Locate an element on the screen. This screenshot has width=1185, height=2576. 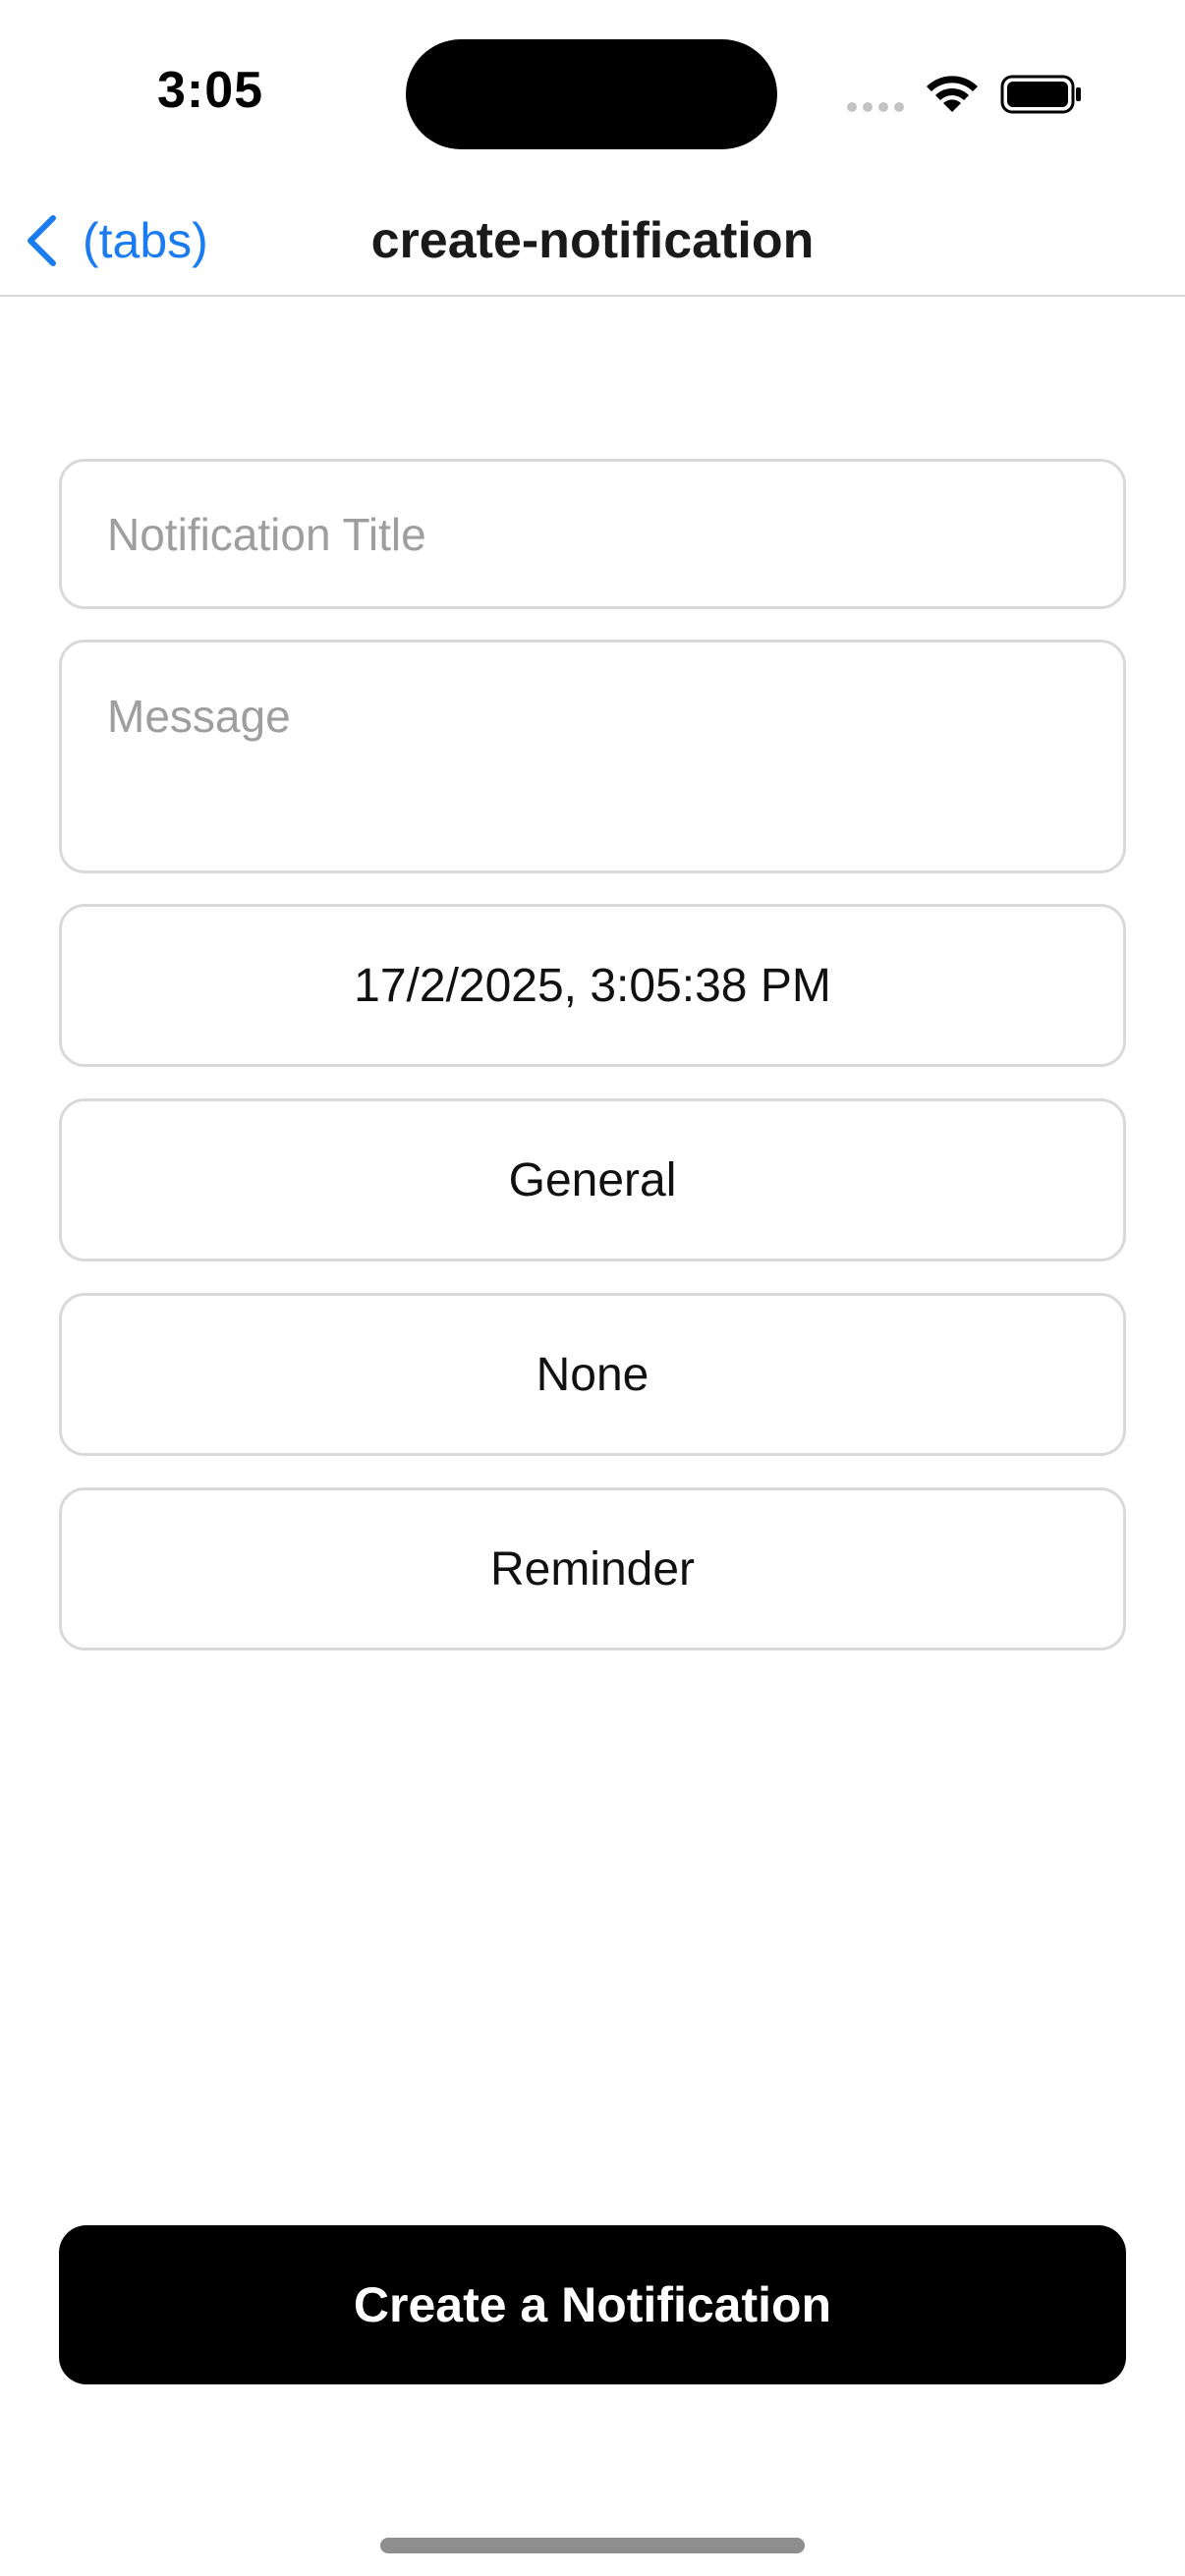
create-notification-button: Create a Notification is located at coordinates (592, 2304).